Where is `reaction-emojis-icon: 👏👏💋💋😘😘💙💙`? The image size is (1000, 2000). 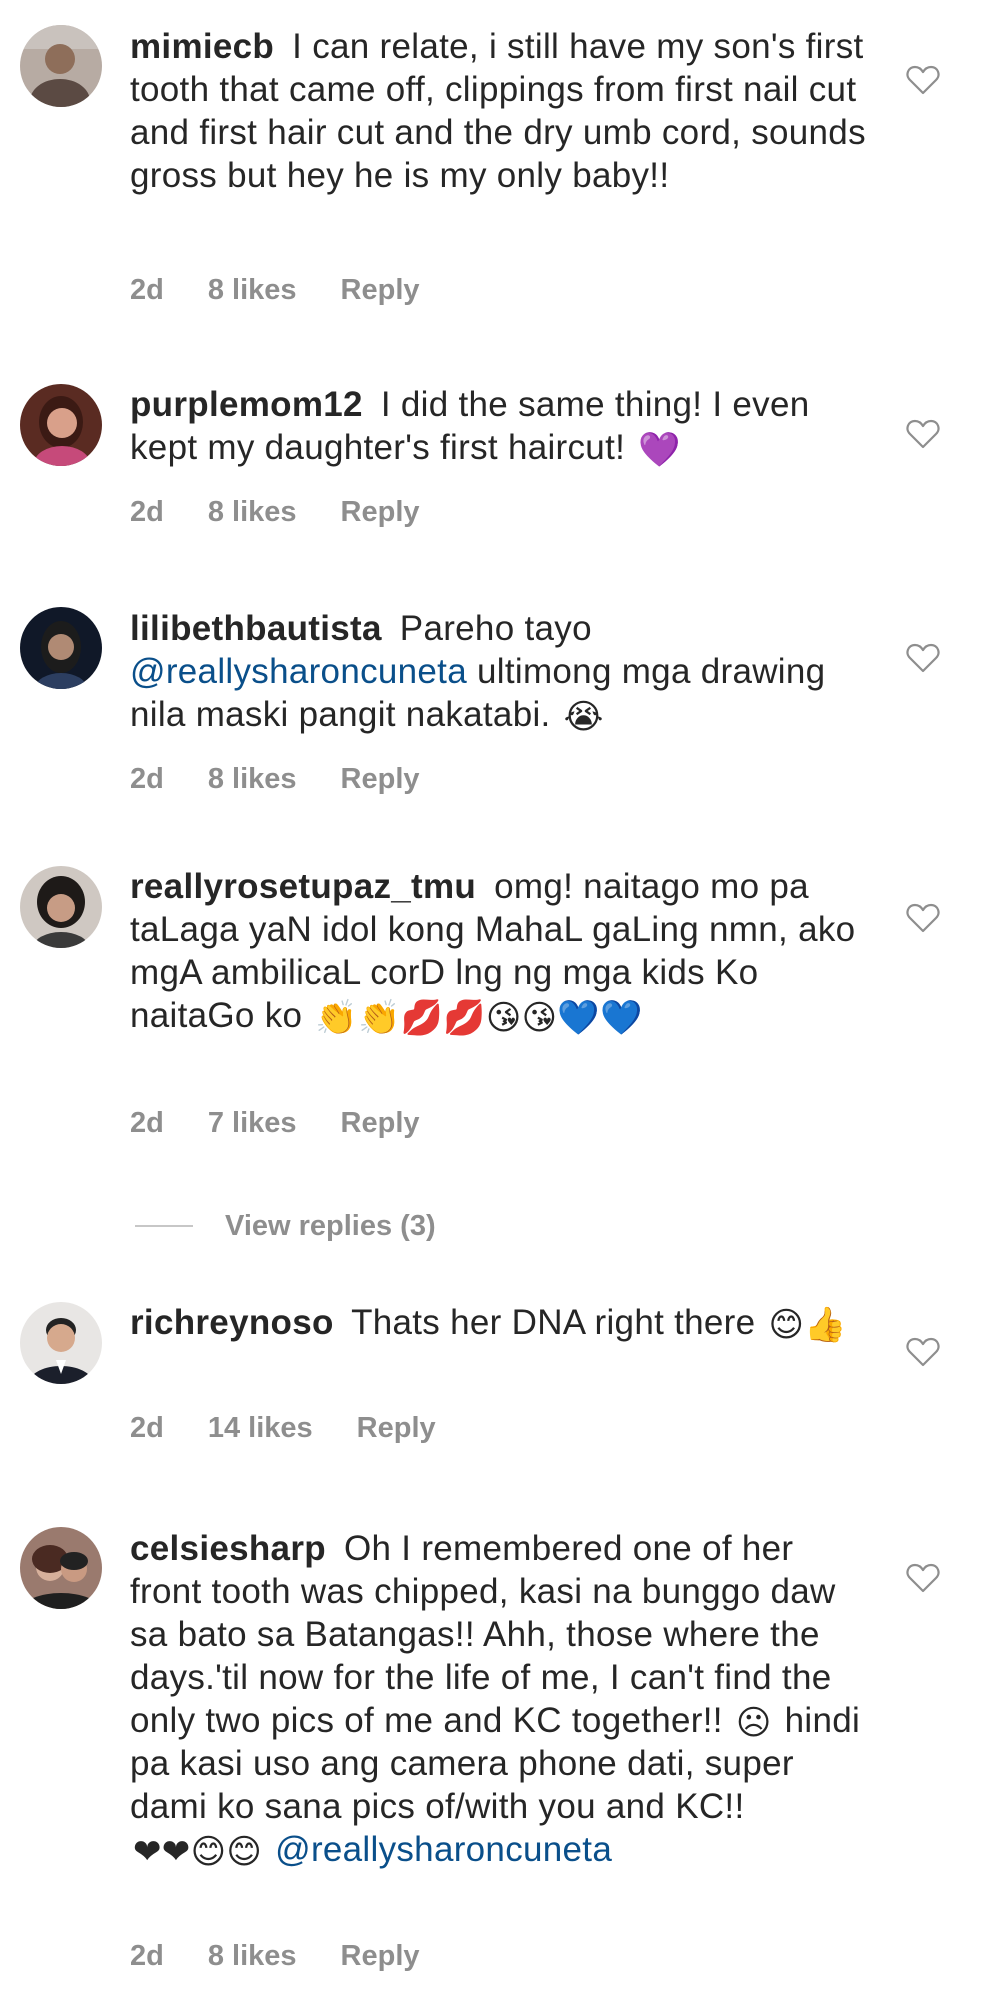 reaction-emojis-icon: 👏👏💋💋😘😘💙💙 is located at coordinates (479, 1018).